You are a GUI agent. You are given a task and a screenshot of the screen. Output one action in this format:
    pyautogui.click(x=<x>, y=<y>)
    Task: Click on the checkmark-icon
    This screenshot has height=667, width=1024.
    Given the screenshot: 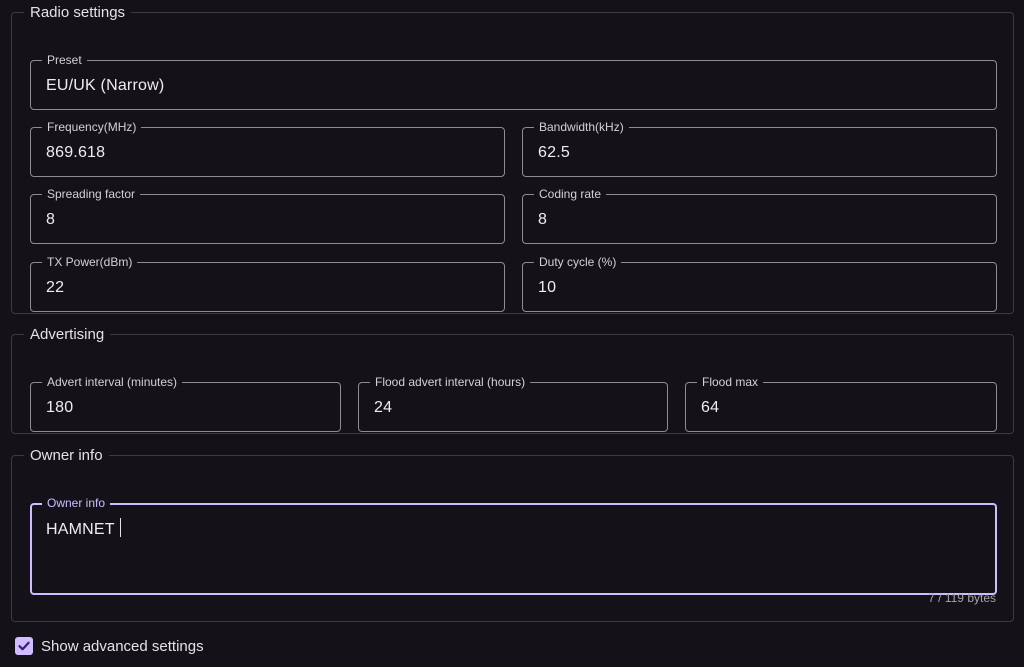 What is the action you would take?
    pyautogui.click(x=24, y=646)
    